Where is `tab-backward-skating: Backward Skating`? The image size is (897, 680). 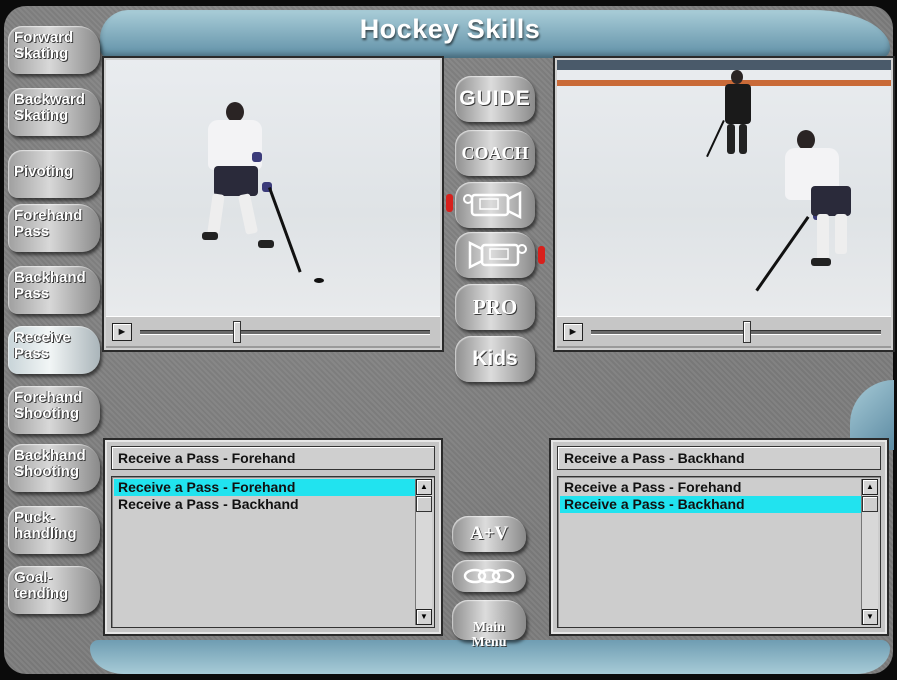 tab-backward-skating: Backward Skating is located at coordinates (54, 112).